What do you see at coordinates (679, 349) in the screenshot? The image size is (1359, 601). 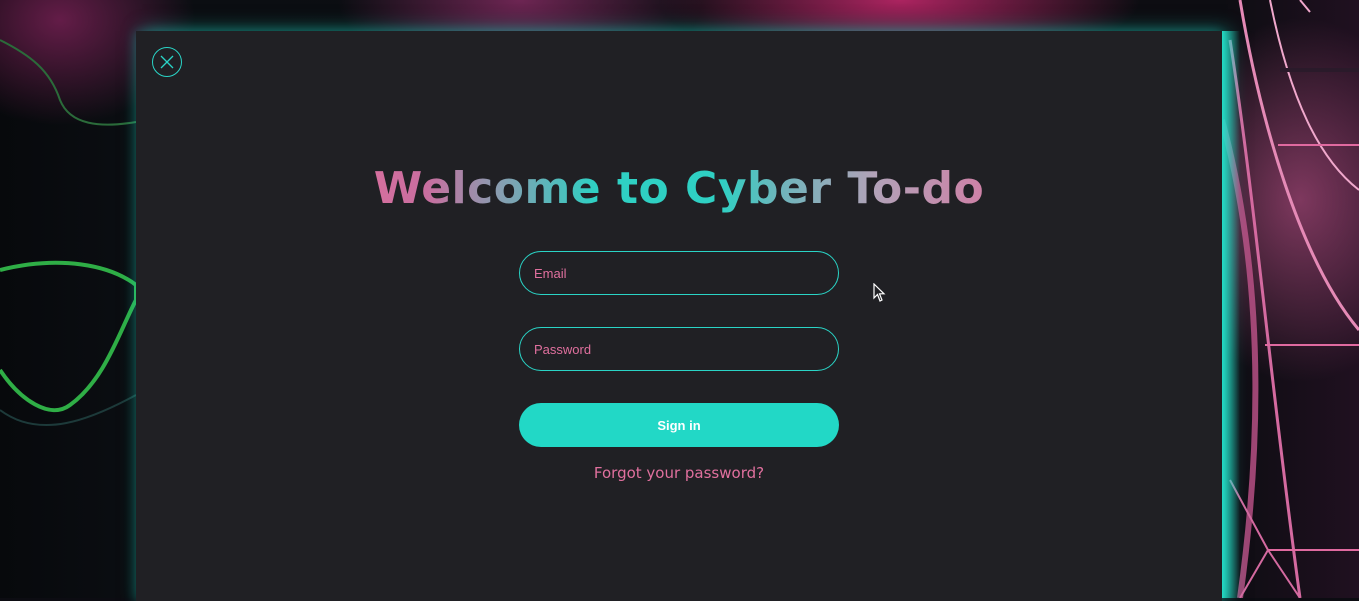 I see `password-field` at bounding box center [679, 349].